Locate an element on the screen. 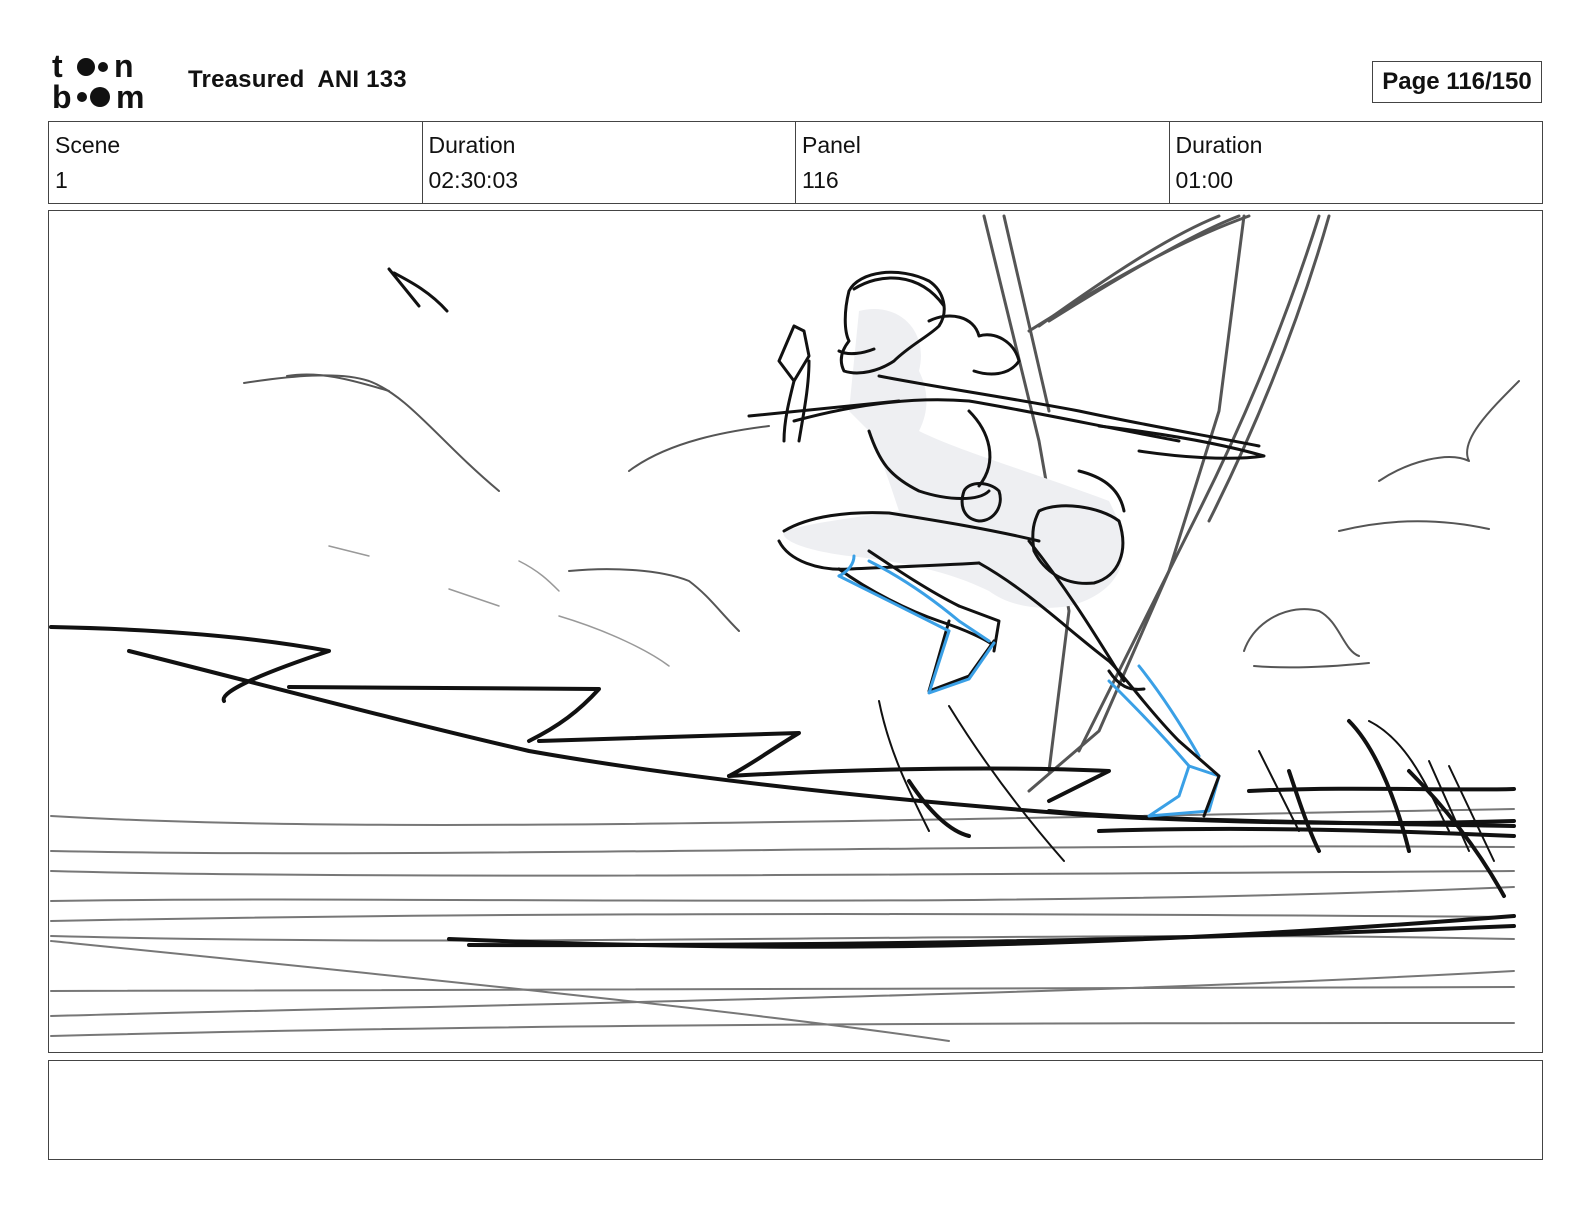 This screenshot has width=1584, height=1224. project-title: Treasured ANI 133 is located at coordinates (297, 79).